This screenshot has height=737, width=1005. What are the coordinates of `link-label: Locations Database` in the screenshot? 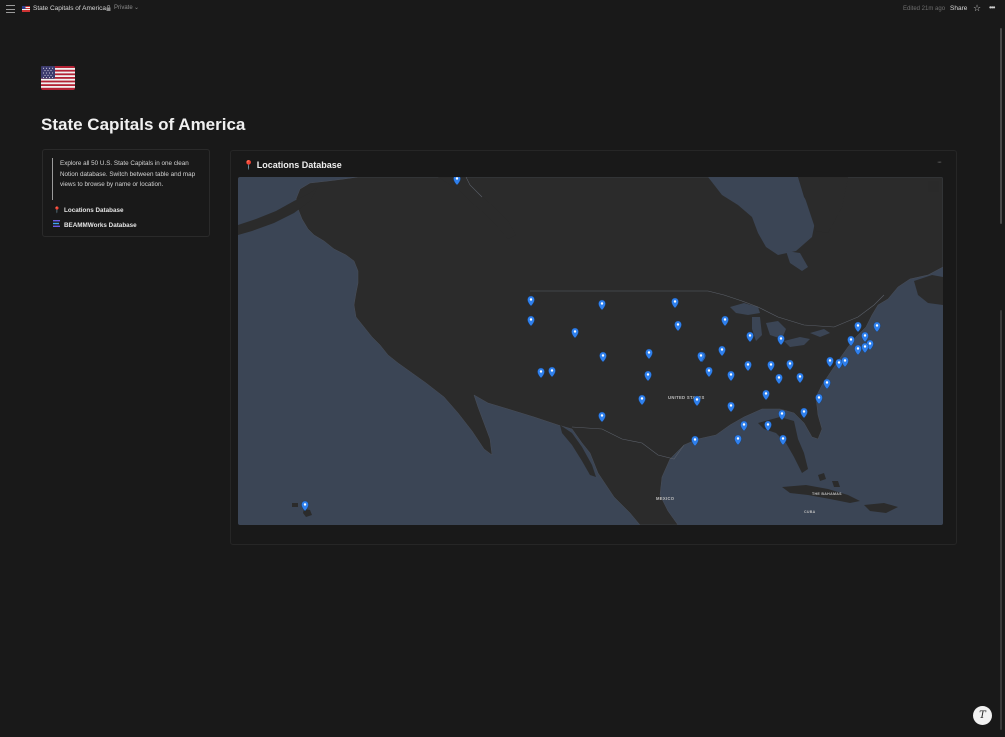 It's located at (94, 210).